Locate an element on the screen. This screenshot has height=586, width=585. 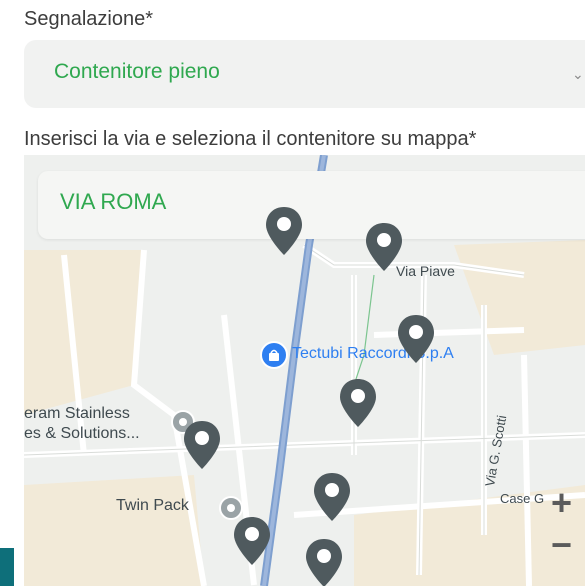
chevron-down-icon: ⌄ is located at coordinates (578, 74).